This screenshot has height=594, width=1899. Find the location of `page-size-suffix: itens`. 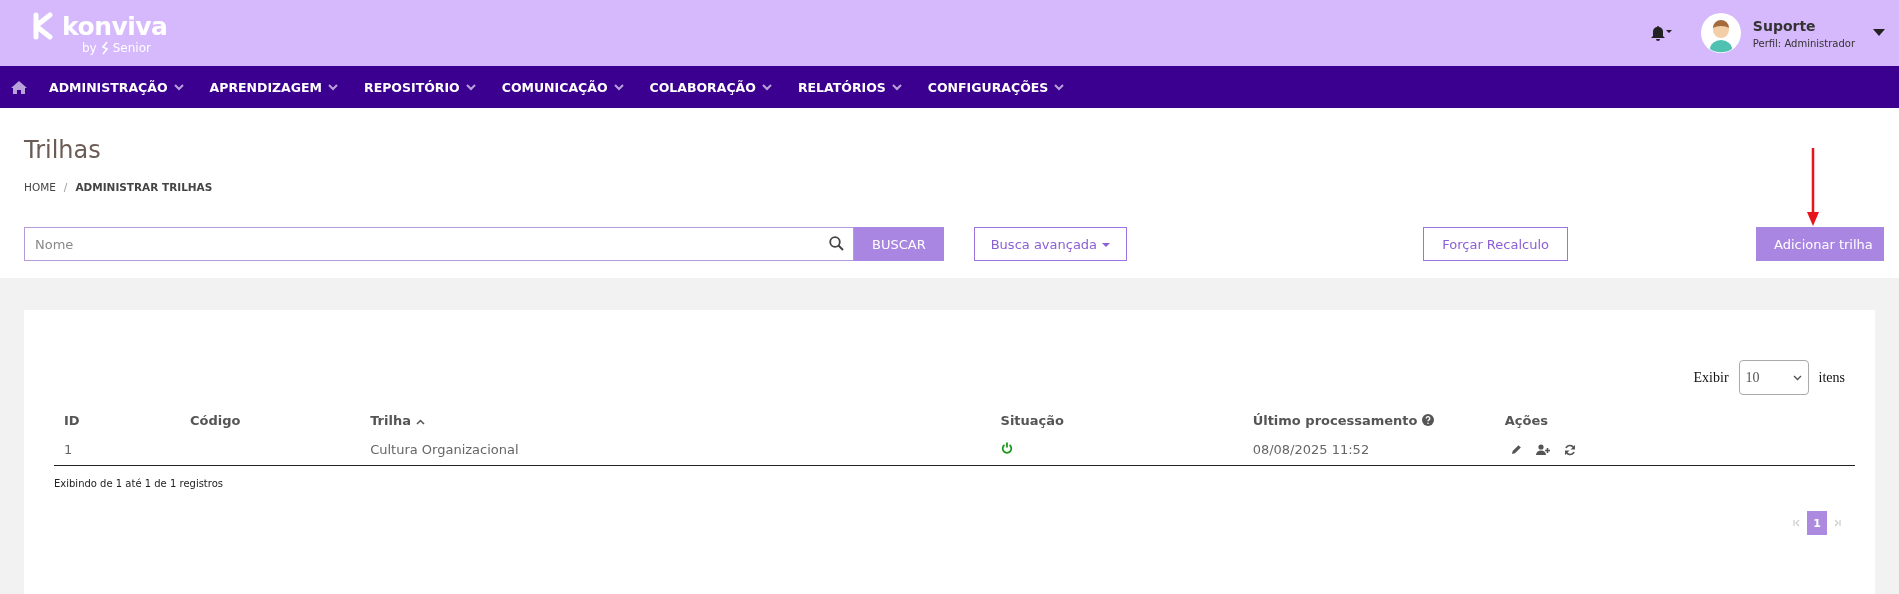

page-size-suffix: itens is located at coordinates (1831, 377).